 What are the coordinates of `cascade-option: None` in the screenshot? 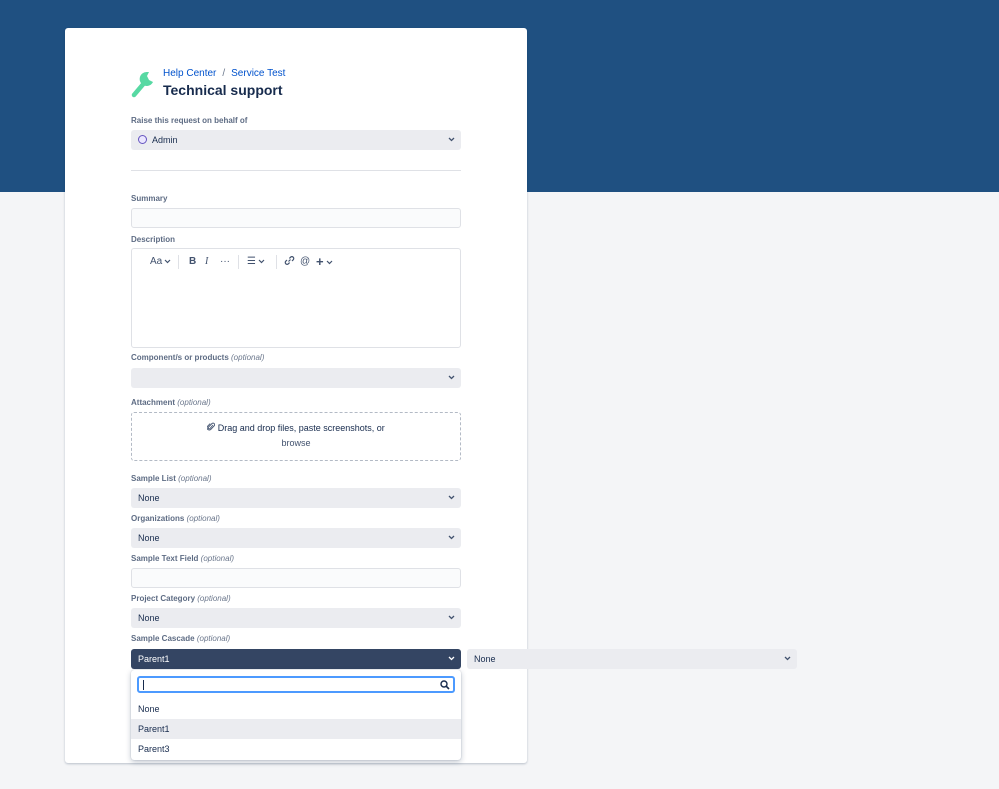 It's located at (296, 709).